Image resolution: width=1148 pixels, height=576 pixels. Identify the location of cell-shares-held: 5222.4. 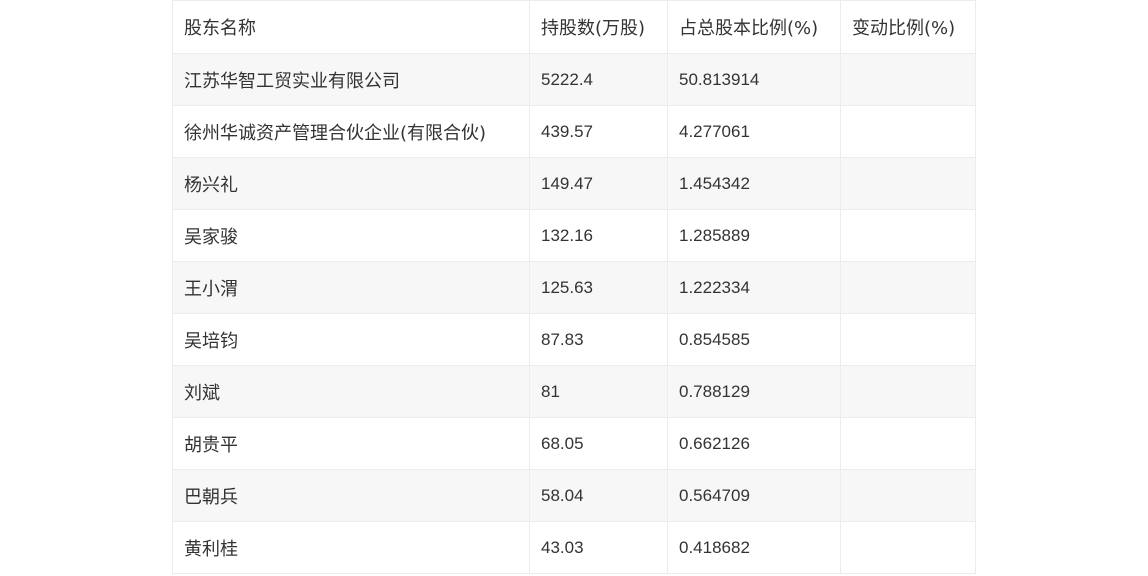
(598, 79).